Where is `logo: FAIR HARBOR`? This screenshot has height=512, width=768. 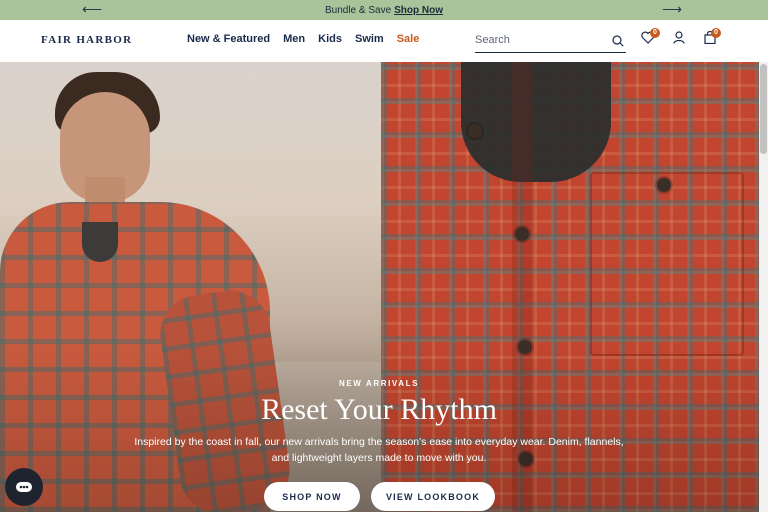 logo: FAIR HARBOR is located at coordinates (86, 40).